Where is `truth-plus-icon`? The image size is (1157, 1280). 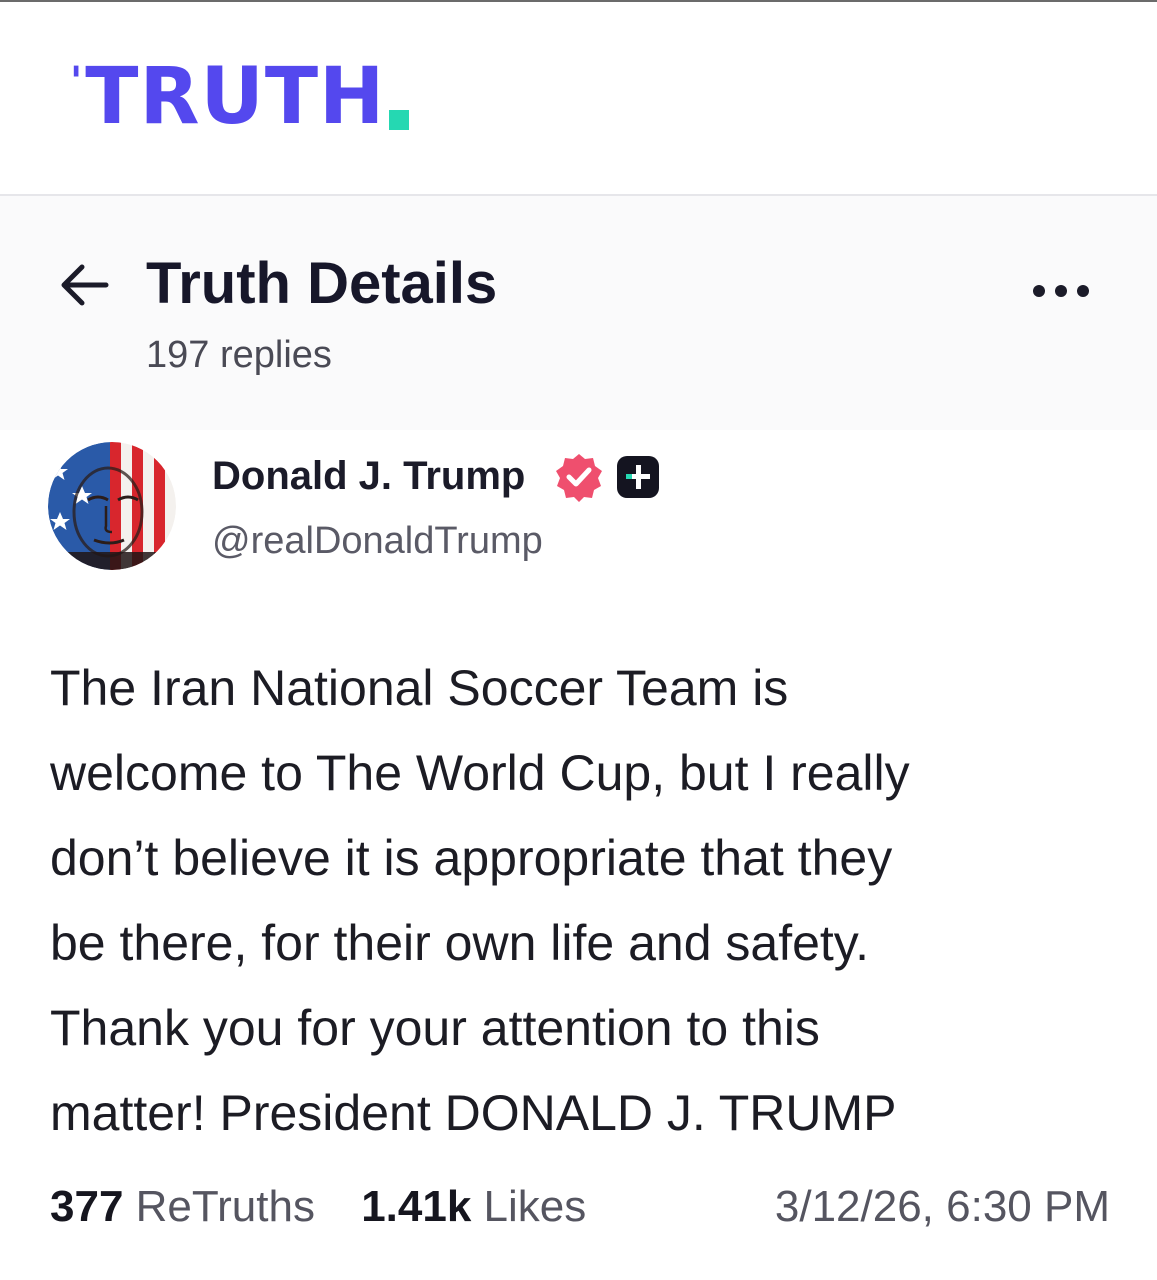
truth-plus-icon is located at coordinates (638, 477).